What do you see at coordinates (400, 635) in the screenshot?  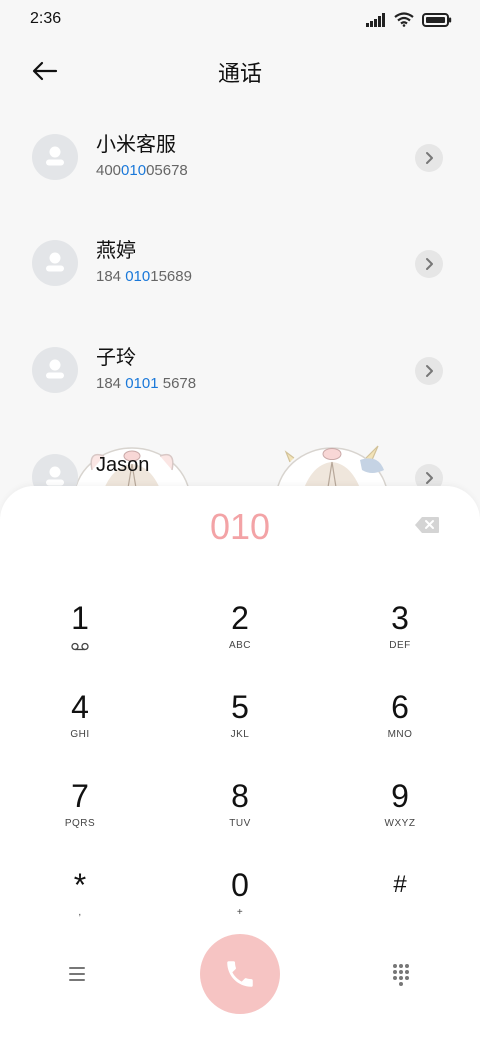 I see `key-3: 3 DEF` at bounding box center [400, 635].